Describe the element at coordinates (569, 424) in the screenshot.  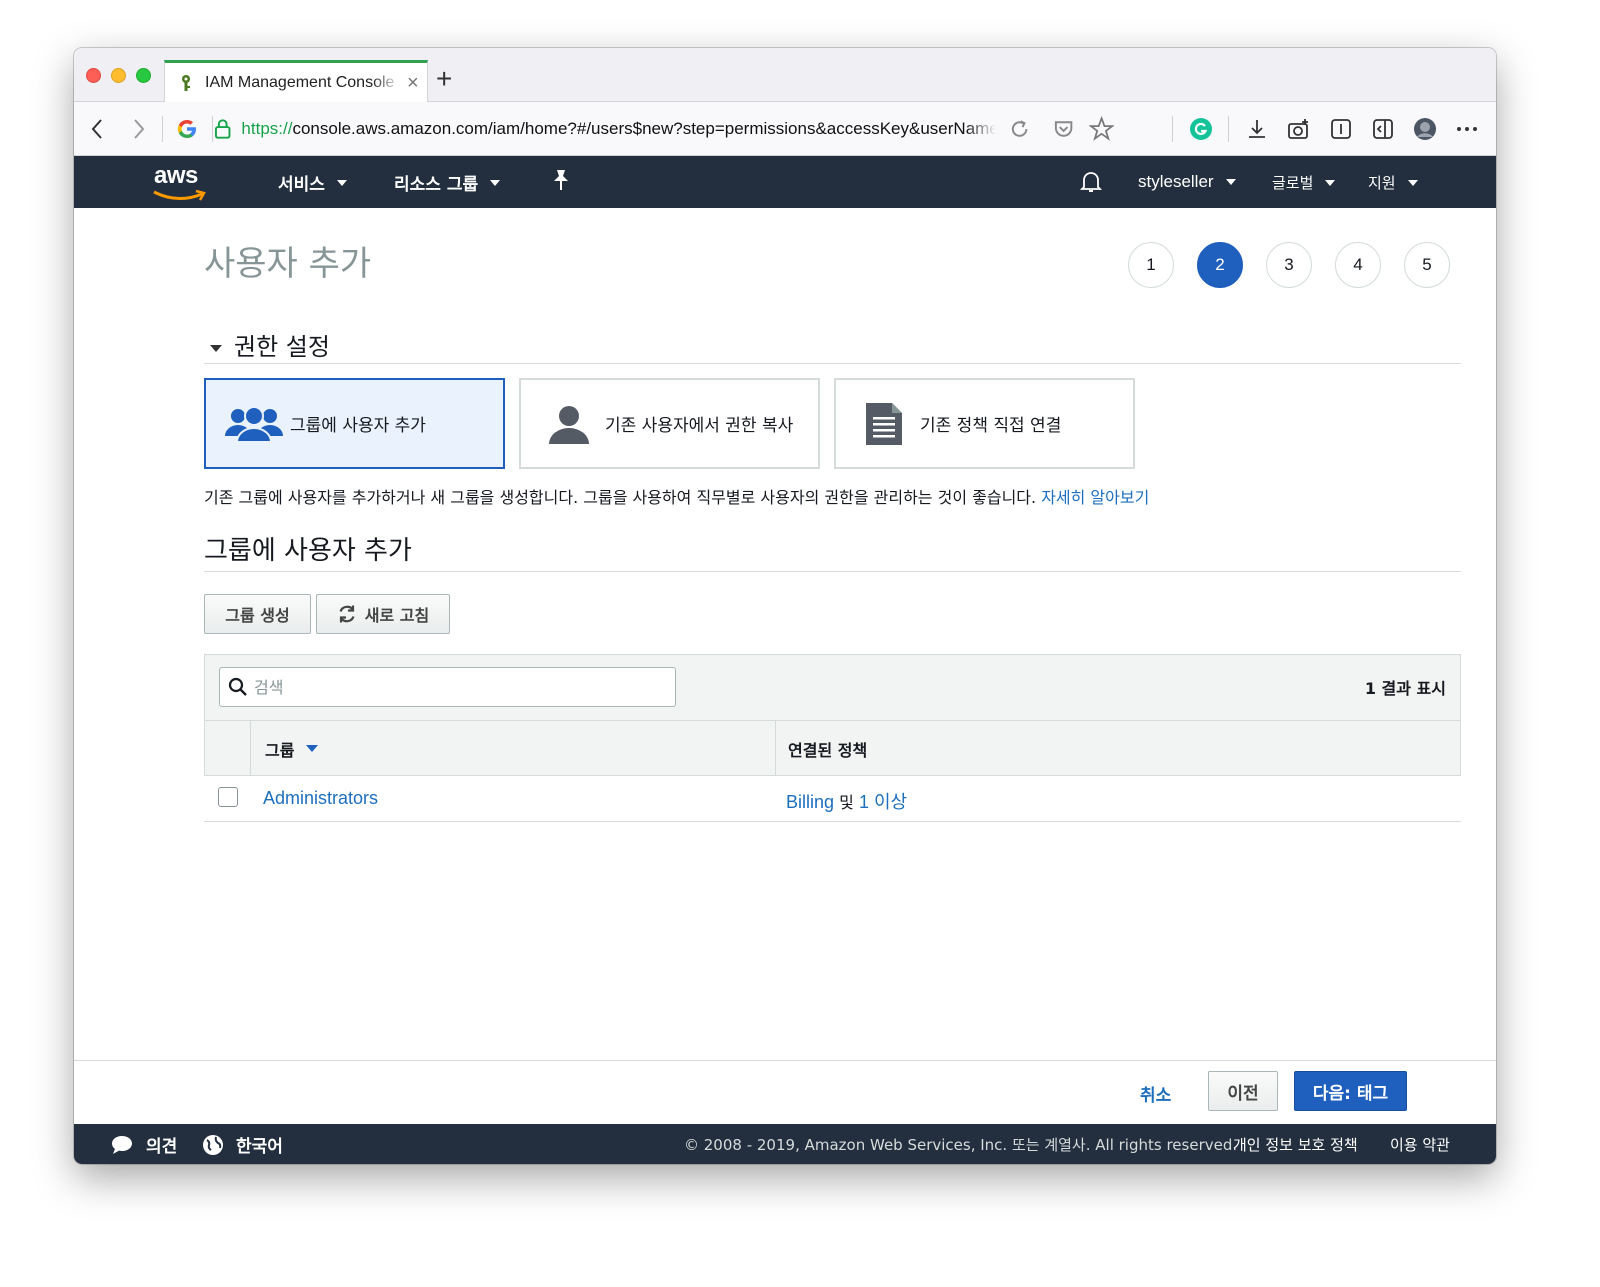
I see `user-icon` at that location.